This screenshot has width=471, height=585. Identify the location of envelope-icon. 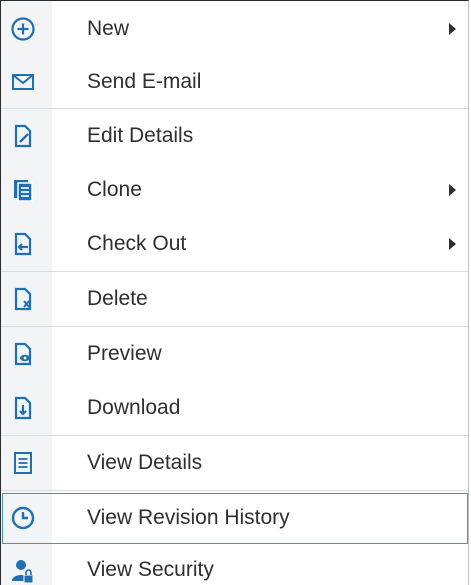
(23, 82).